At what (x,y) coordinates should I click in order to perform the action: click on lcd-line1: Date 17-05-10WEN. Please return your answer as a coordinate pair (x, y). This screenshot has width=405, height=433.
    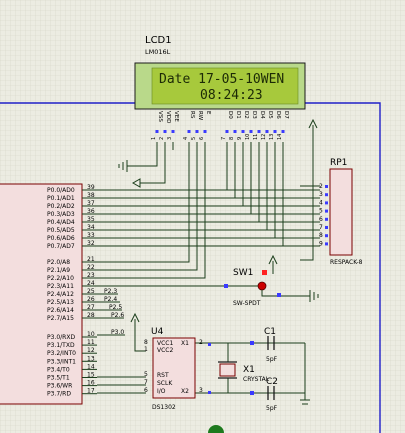
    Looking at the image, I should click on (221, 79).